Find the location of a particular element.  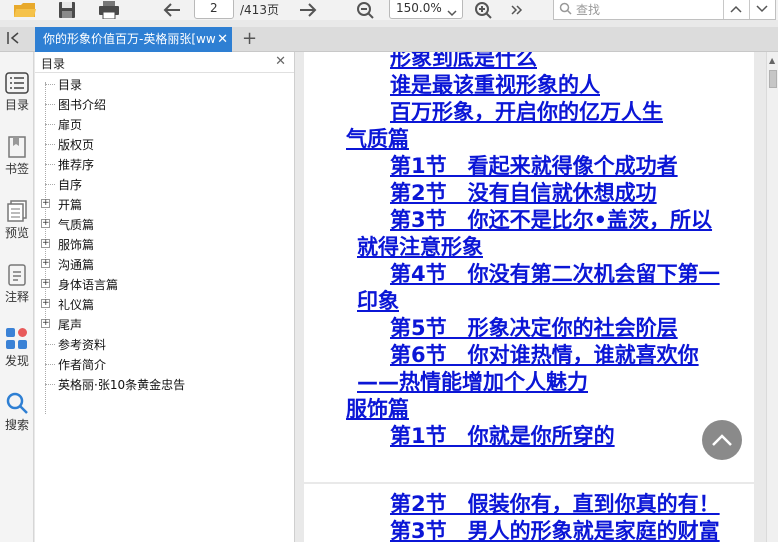

toc-item: 图书介绍 is located at coordinates (160, 104).